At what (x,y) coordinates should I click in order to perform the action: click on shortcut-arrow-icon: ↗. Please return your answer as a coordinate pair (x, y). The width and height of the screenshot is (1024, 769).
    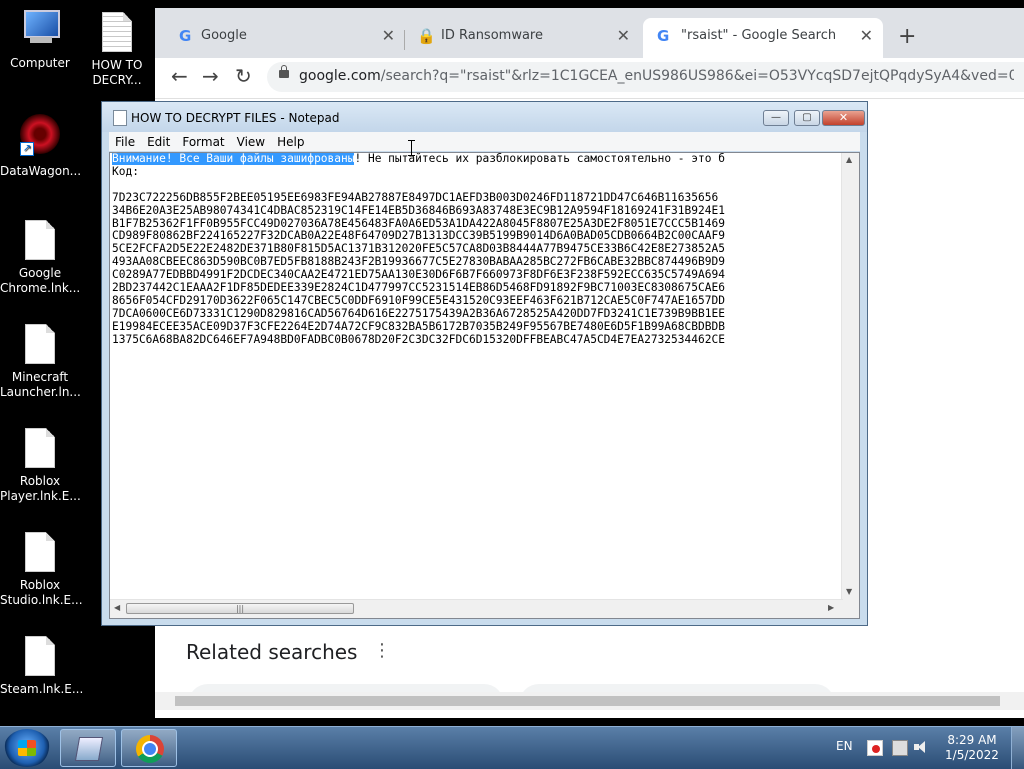
    Looking at the image, I should click on (27, 149).